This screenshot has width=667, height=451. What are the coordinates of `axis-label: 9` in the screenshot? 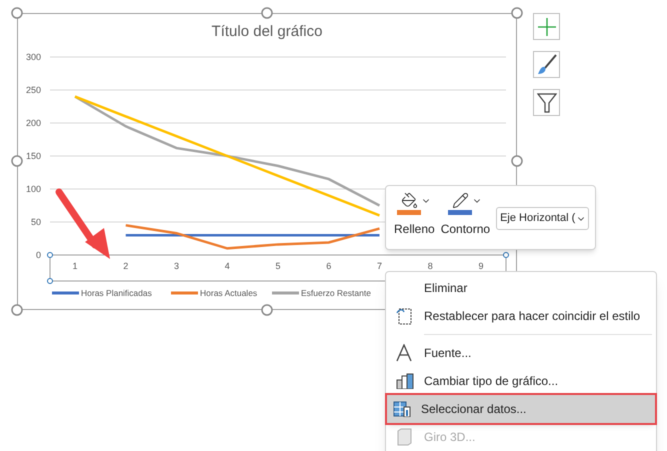 It's located at (481, 266).